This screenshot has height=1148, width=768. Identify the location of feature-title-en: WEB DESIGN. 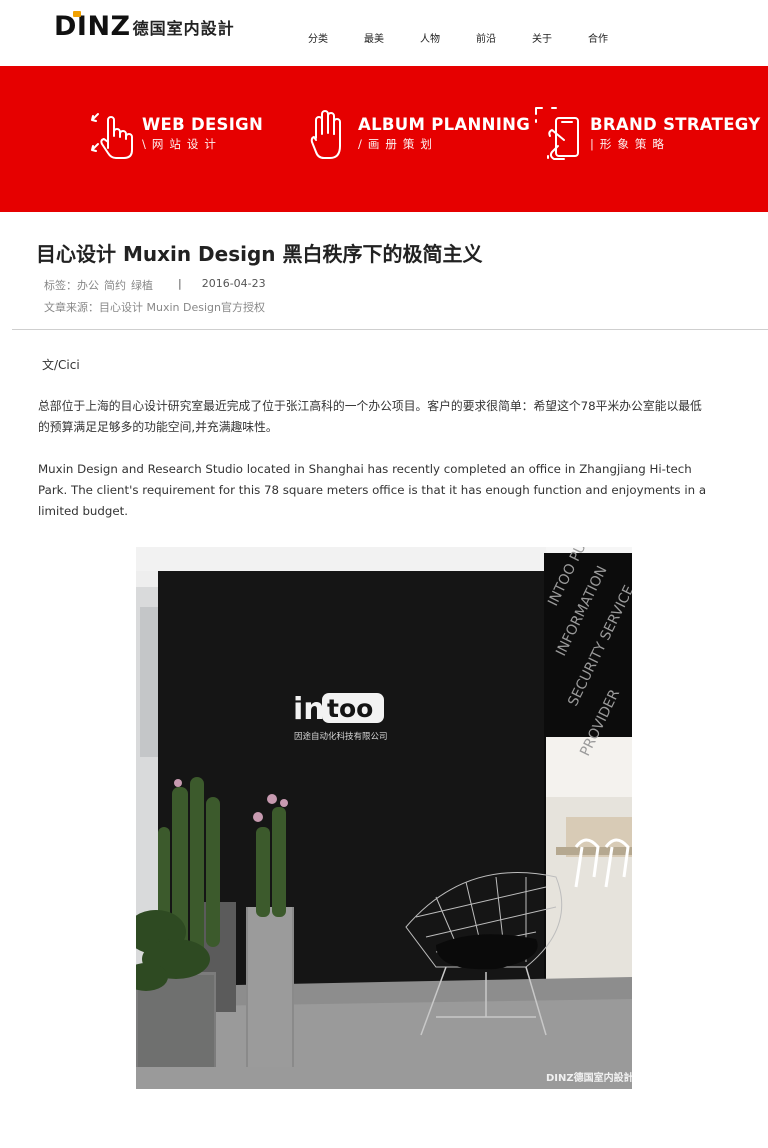
(203, 124).